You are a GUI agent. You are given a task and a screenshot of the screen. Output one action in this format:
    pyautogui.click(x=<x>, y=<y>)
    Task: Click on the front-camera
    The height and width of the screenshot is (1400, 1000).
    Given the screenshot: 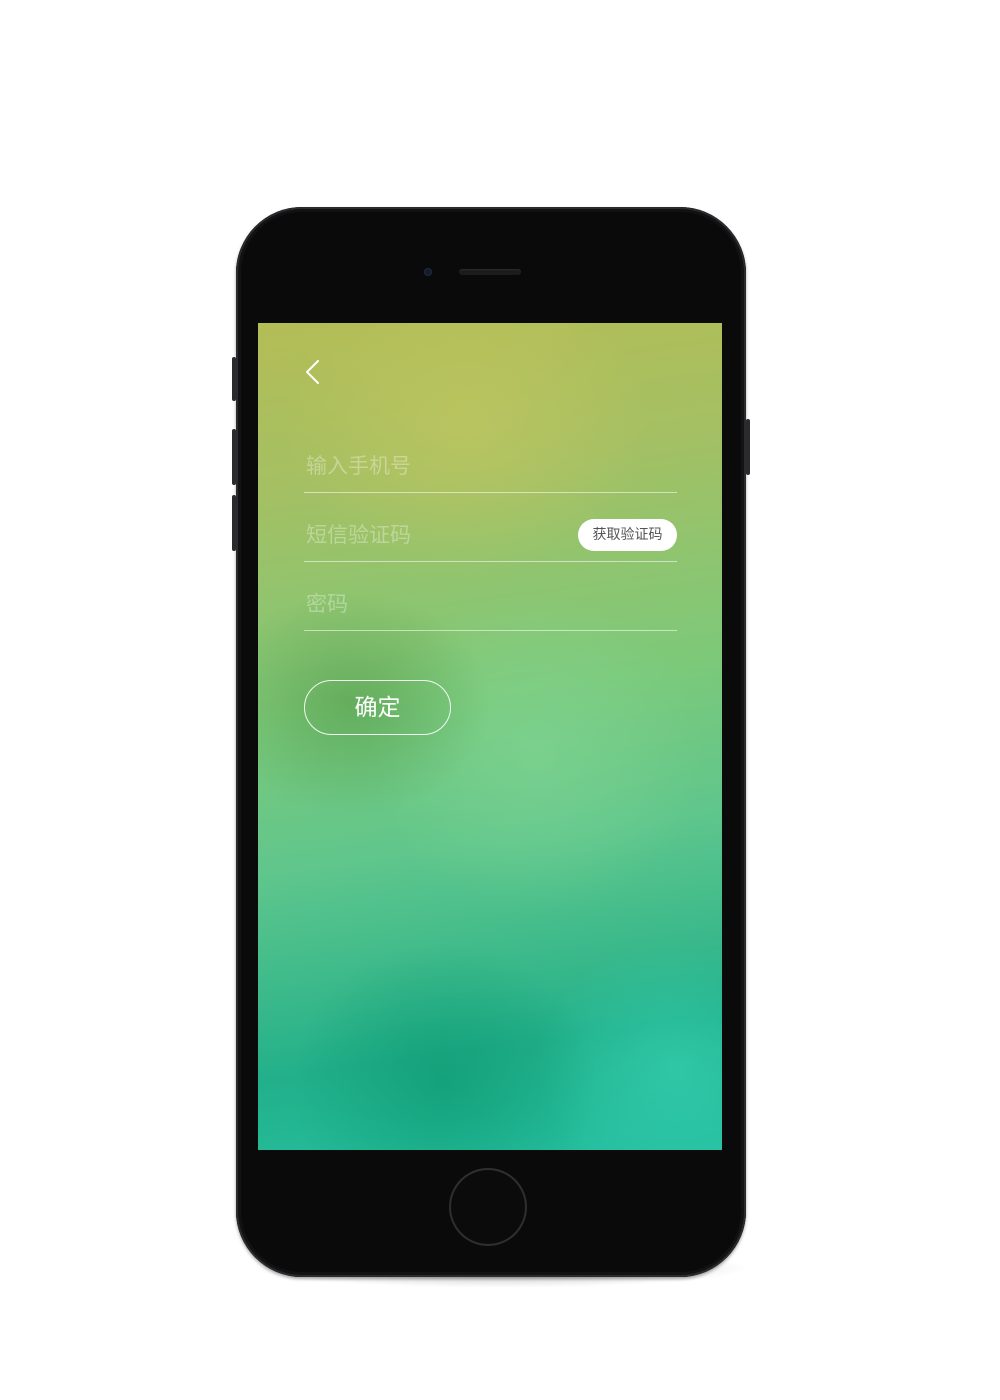 What is the action you would take?
    pyautogui.click(x=428, y=272)
    